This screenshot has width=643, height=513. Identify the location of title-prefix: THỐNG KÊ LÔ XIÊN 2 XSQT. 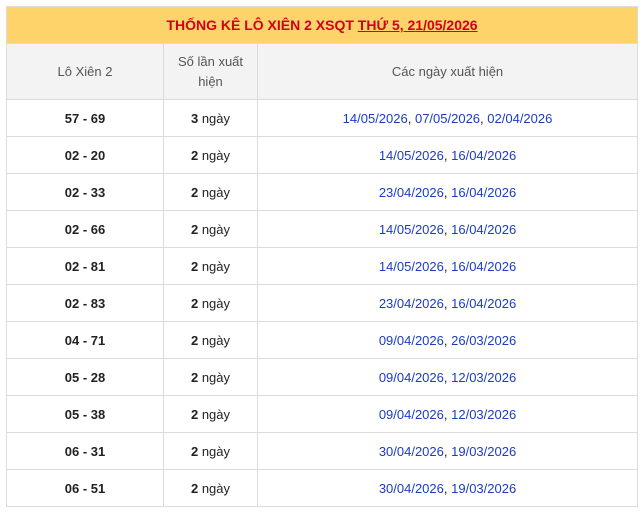
(260, 25).